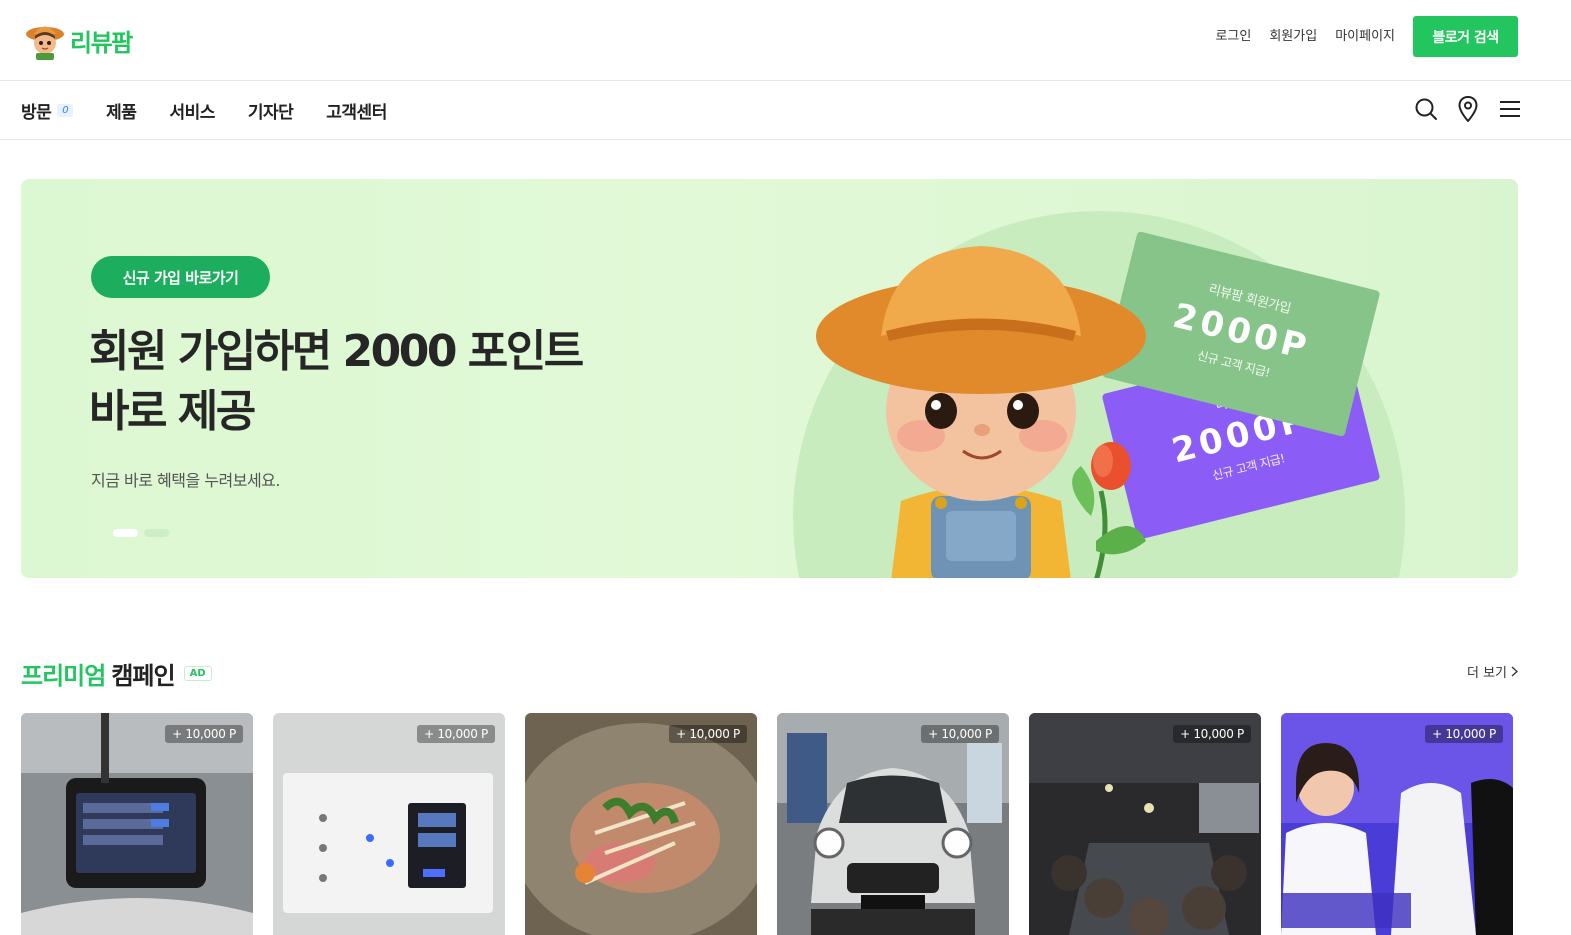 The image size is (1571, 935). What do you see at coordinates (125, 533) in the screenshot?
I see `slide-dot-active` at bounding box center [125, 533].